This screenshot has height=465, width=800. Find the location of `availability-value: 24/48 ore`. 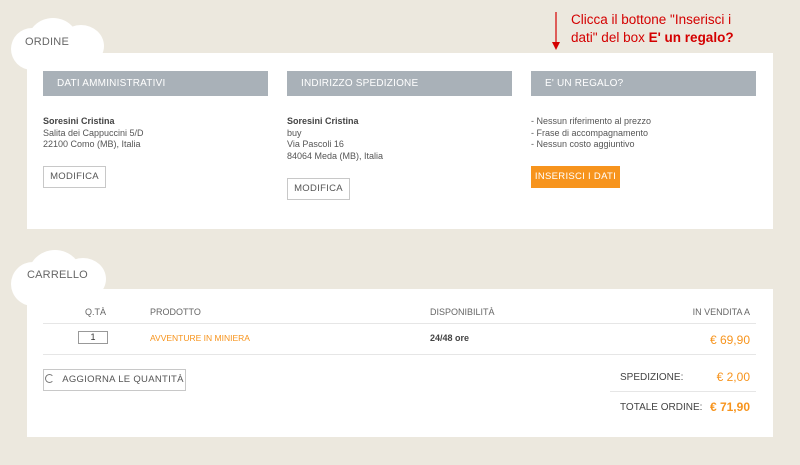

availability-value: 24/48 ore is located at coordinates (450, 338).